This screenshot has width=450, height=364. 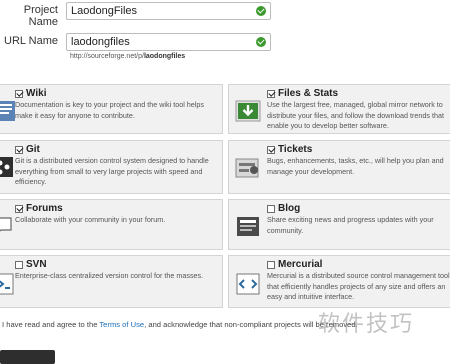 What do you see at coordinates (271, 94) in the screenshot?
I see `files-stats-checkbox` at bounding box center [271, 94].